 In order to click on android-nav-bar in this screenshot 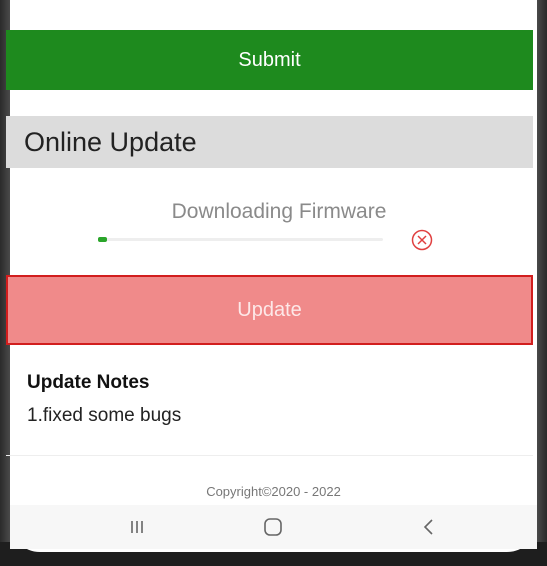, I will do `click(273, 527)`.